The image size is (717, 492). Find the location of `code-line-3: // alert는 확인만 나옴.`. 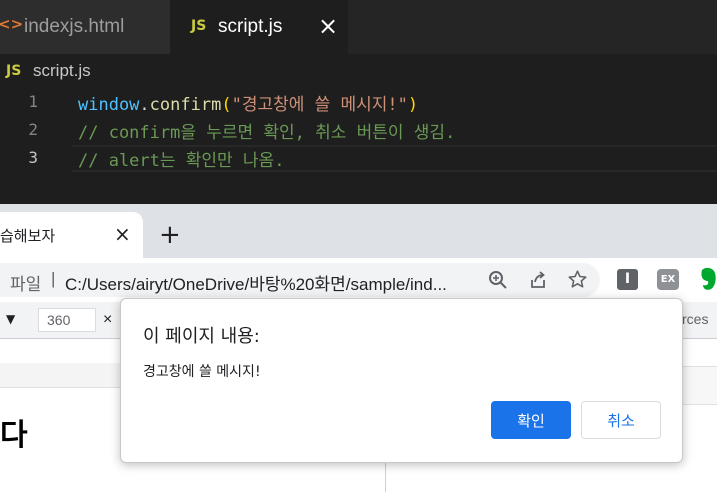

code-line-3: // alert는 확인만 나옴. is located at coordinates (181, 158).